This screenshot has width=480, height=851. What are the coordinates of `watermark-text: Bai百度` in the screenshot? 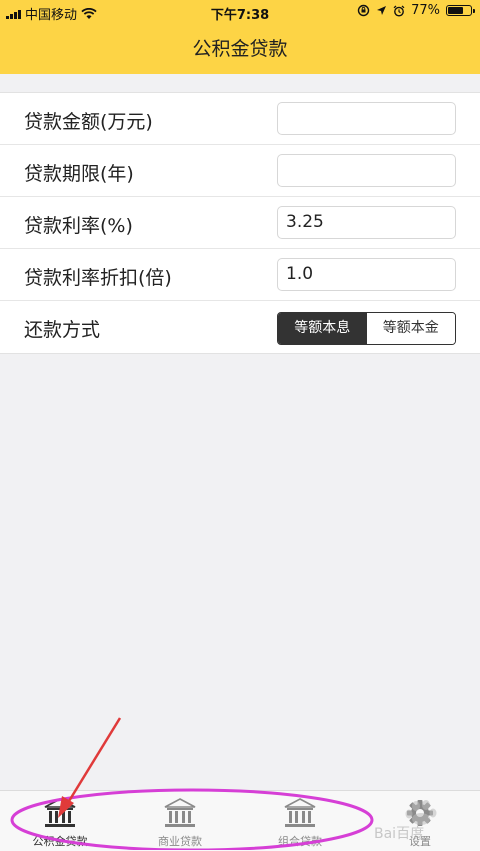 It's located at (399, 834).